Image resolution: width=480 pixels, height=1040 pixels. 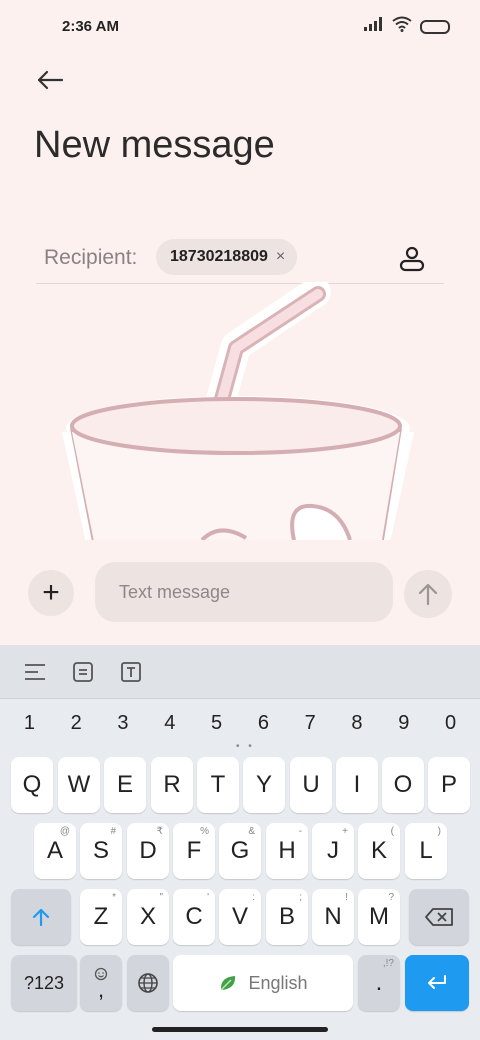 I want to click on key-g-label: G, so click(x=240, y=850).